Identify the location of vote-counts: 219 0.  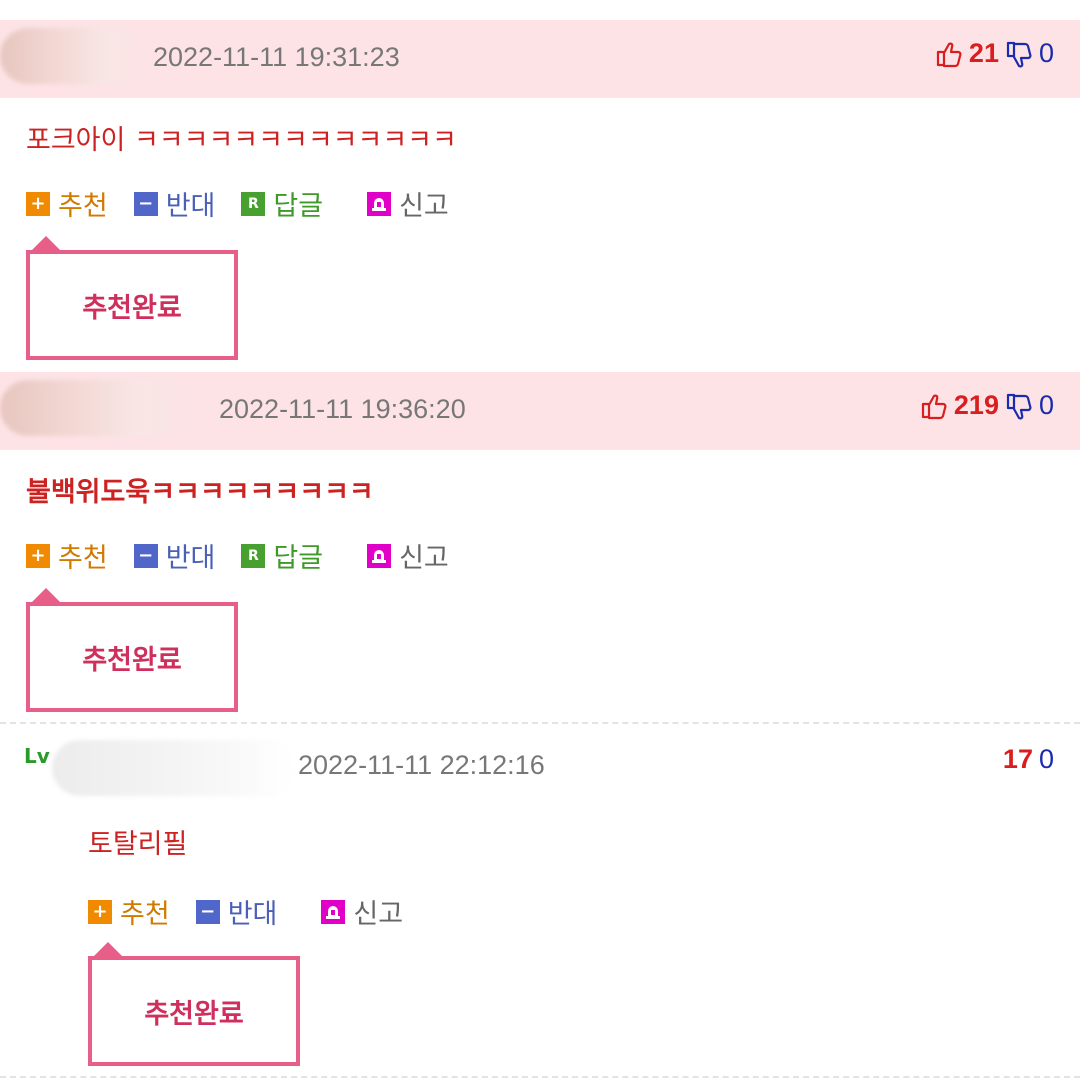
(987, 405).